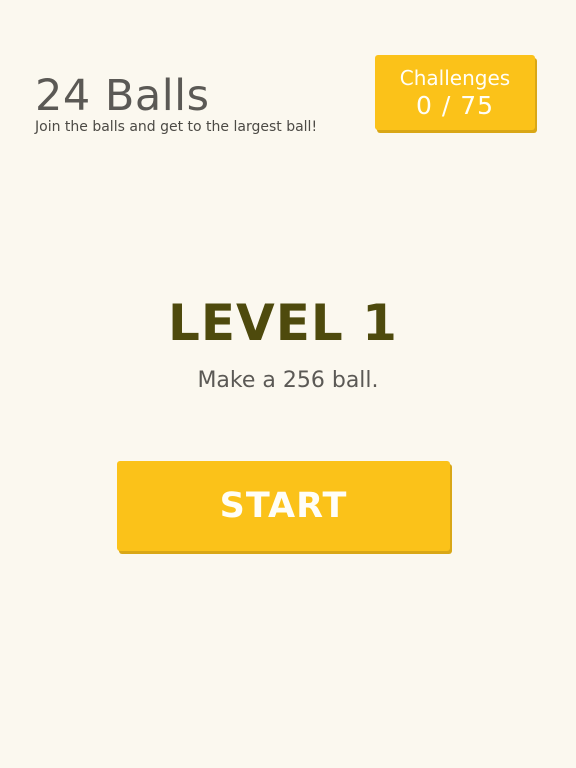  I want to click on start-button-label: START, so click(283, 506).